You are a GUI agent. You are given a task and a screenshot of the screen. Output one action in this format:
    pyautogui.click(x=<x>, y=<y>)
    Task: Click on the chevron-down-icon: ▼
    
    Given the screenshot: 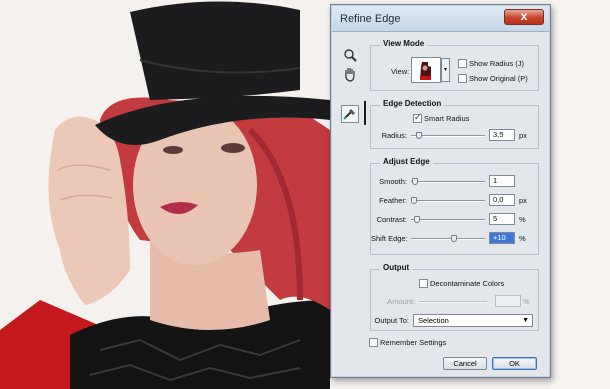 What is the action you would take?
    pyautogui.click(x=525, y=320)
    